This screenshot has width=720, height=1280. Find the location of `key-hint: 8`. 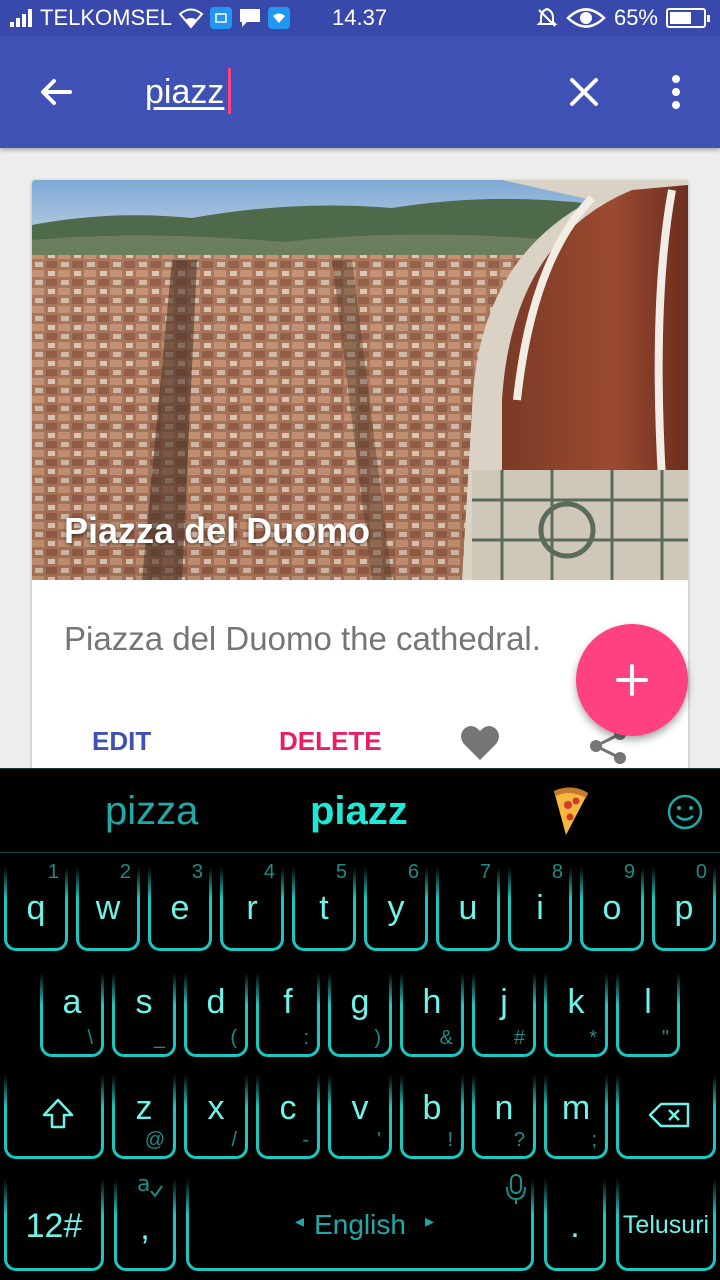

key-hint: 8 is located at coordinates (557, 872).